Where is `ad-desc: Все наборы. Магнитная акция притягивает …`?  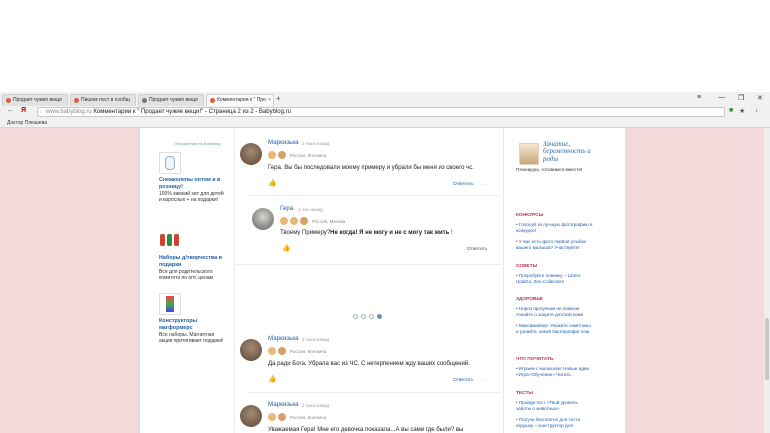 ad-desc: Все наборы. Магнитная акция притягивает … is located at coordinates (191, 338).